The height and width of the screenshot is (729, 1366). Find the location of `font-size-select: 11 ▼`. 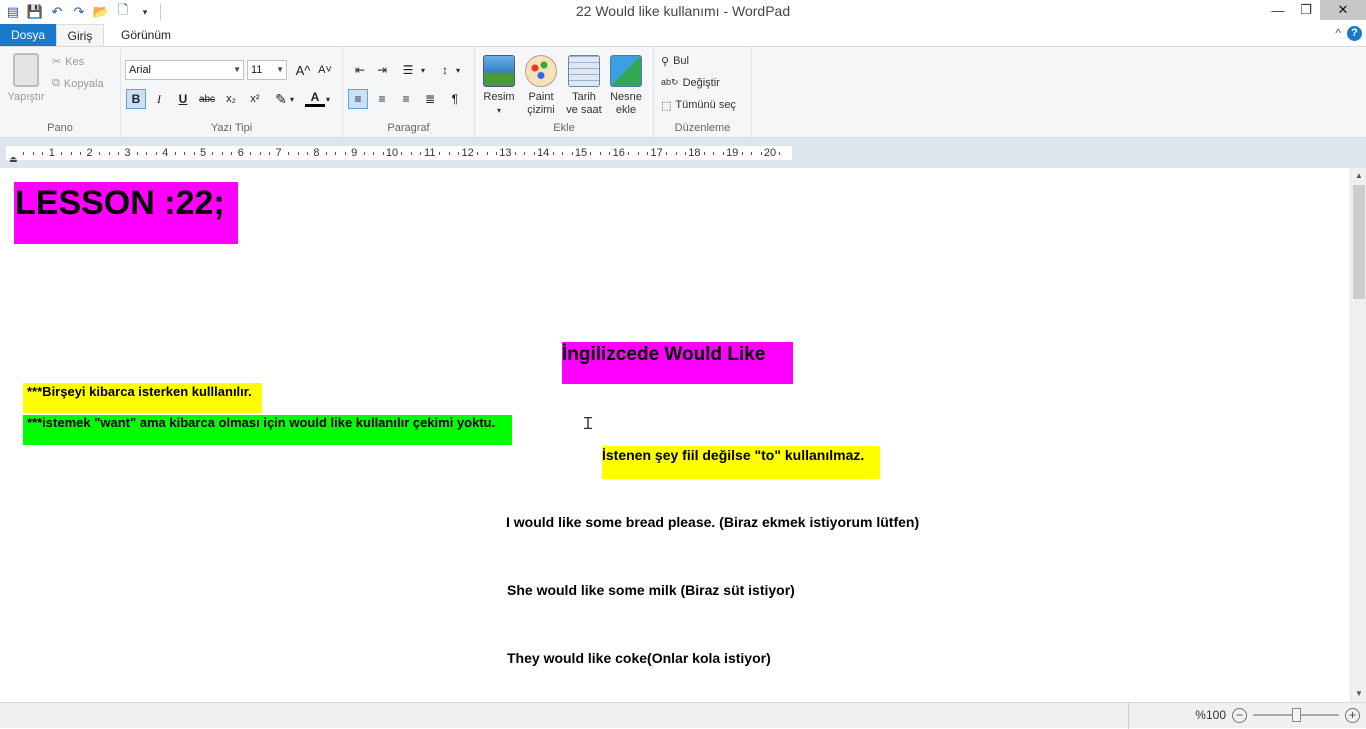

font-size-select: 11 ▼ is located at coordinates (267, 70).